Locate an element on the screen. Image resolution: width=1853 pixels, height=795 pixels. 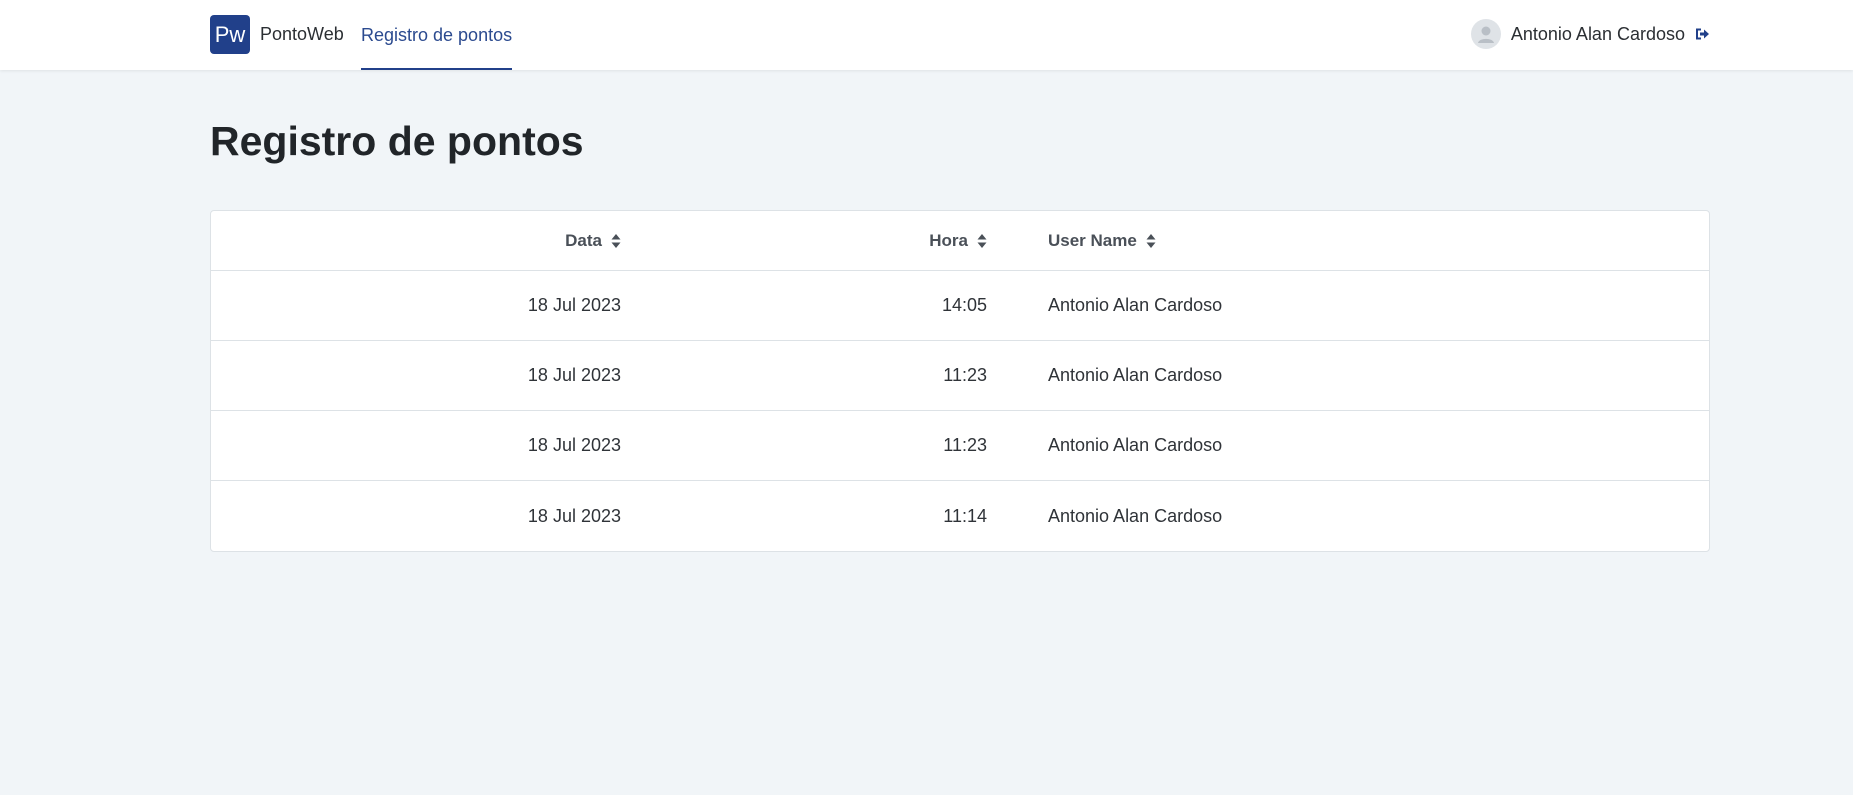
column-header-hora: Hora is located at coordinates (958, 240).